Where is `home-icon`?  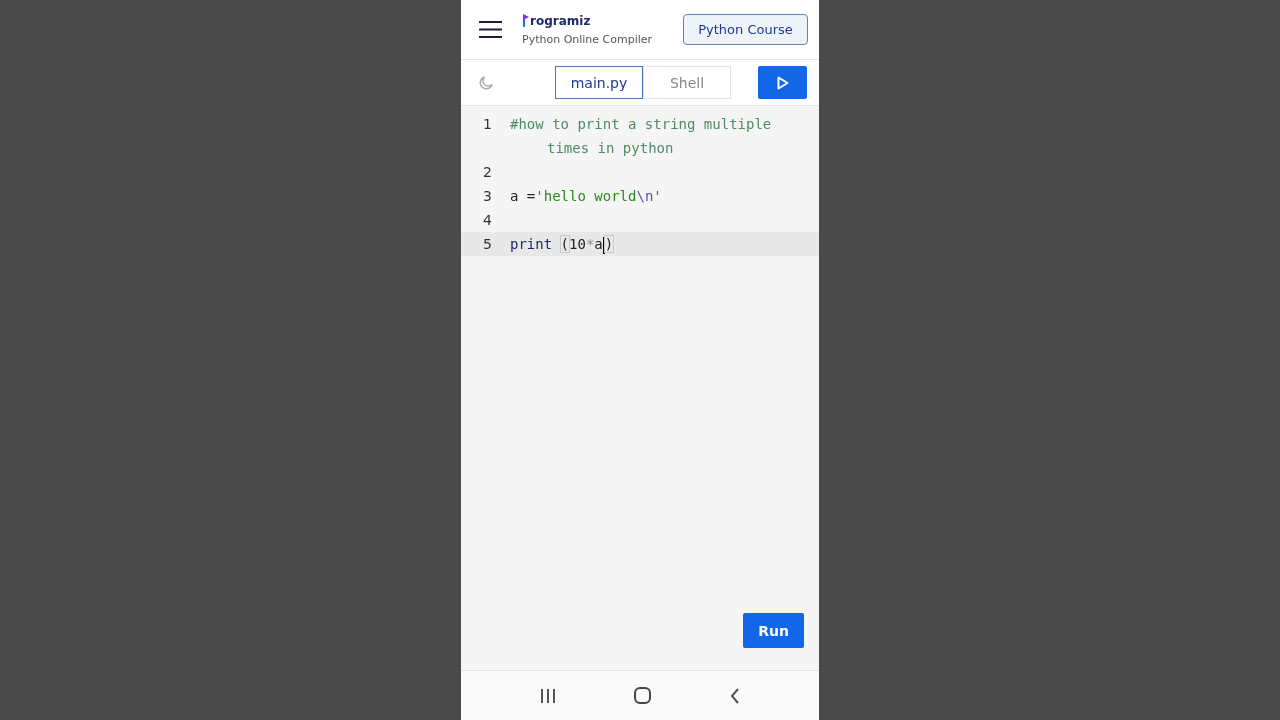
home-icon is located at coordinates (643, 695).